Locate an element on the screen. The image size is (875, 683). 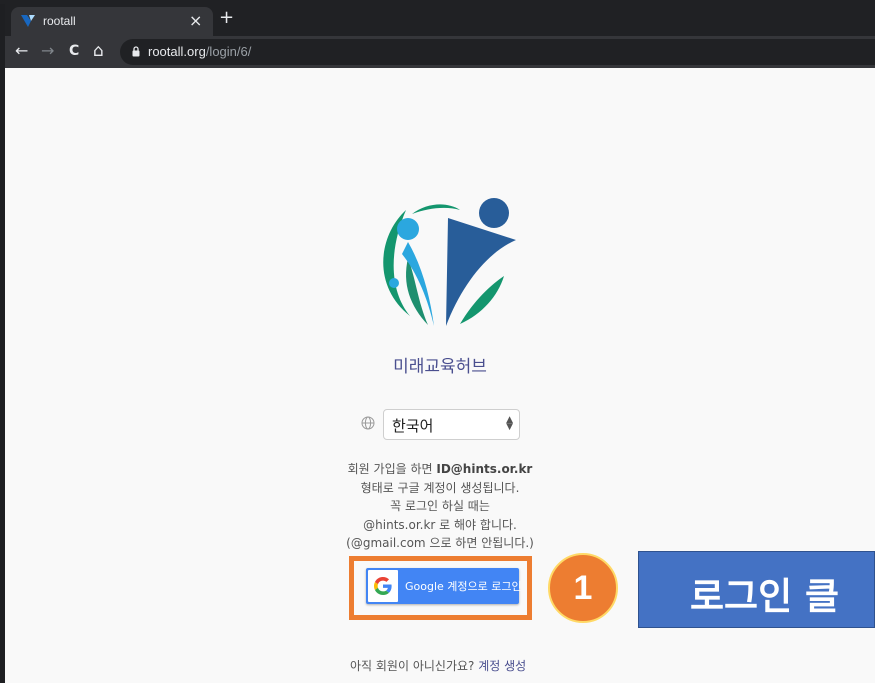
organization-name: 미래교육허브 is located at coordinates (440, 367).